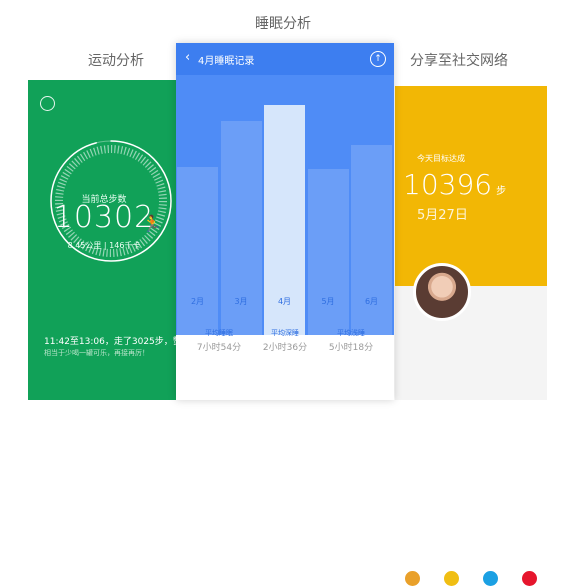  Describe the element at coordinates (219, 348) in the screenshot. I see `sleep-stat-value: 7小时54分` at that location.